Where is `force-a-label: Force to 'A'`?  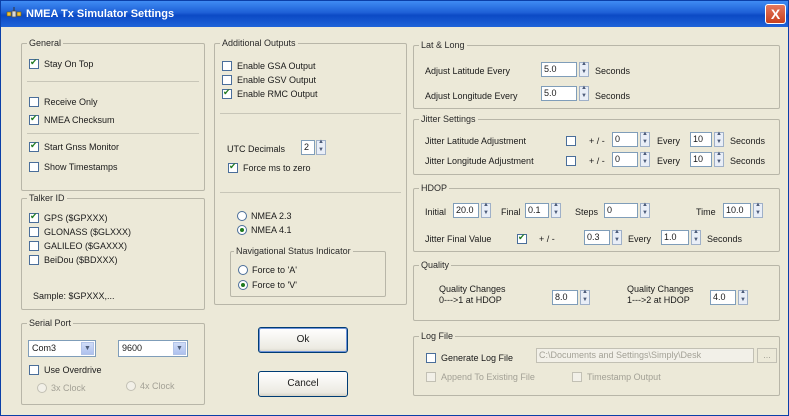
force-a-label: Force to 'A' is located at coordinates (274, 270).